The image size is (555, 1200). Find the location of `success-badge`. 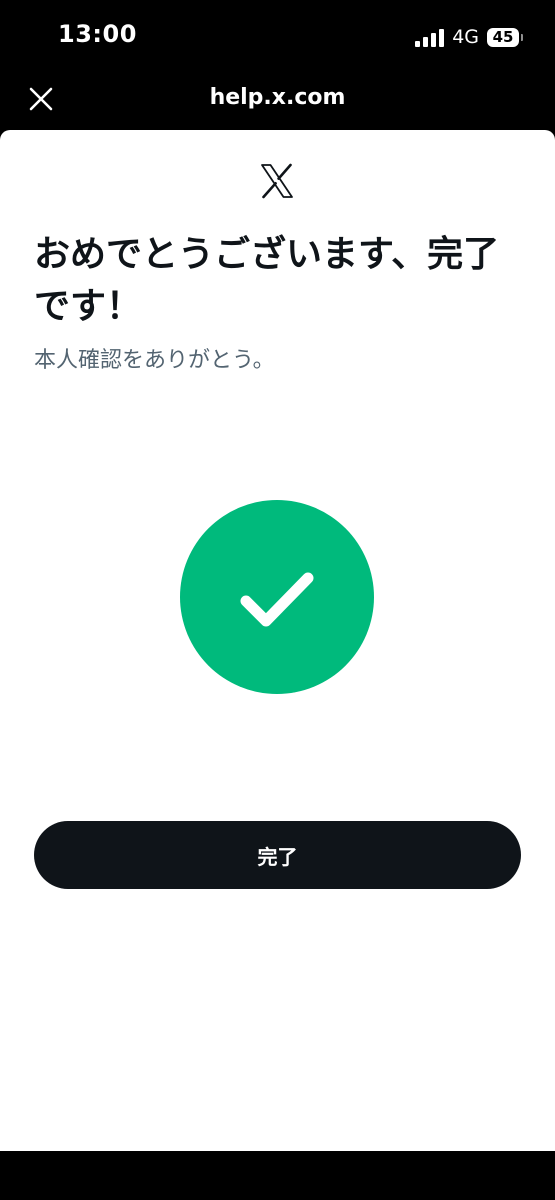

success-badge is located at coordinates (277, 597).